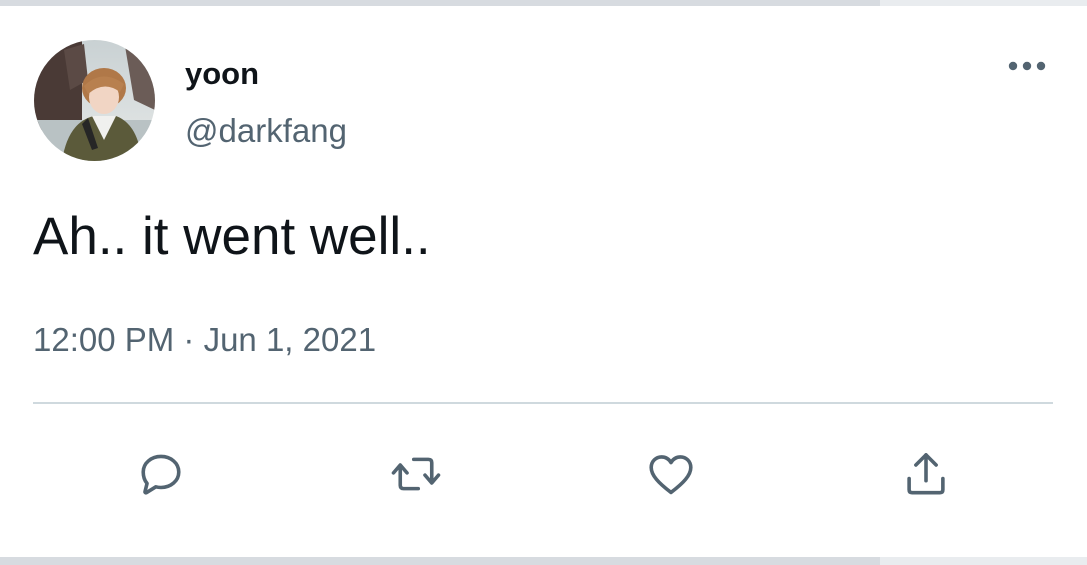 This screenshot has width=1087, height=565. Describe the element at coordinates (440, 561) in the screenshot. I see `bottom-edge-strip` at that location.